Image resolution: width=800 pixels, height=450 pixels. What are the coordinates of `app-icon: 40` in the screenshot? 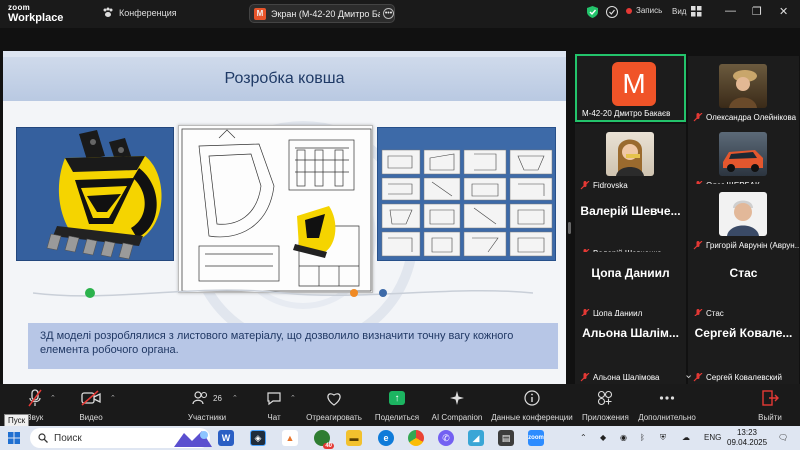 It's located at (324, 439).